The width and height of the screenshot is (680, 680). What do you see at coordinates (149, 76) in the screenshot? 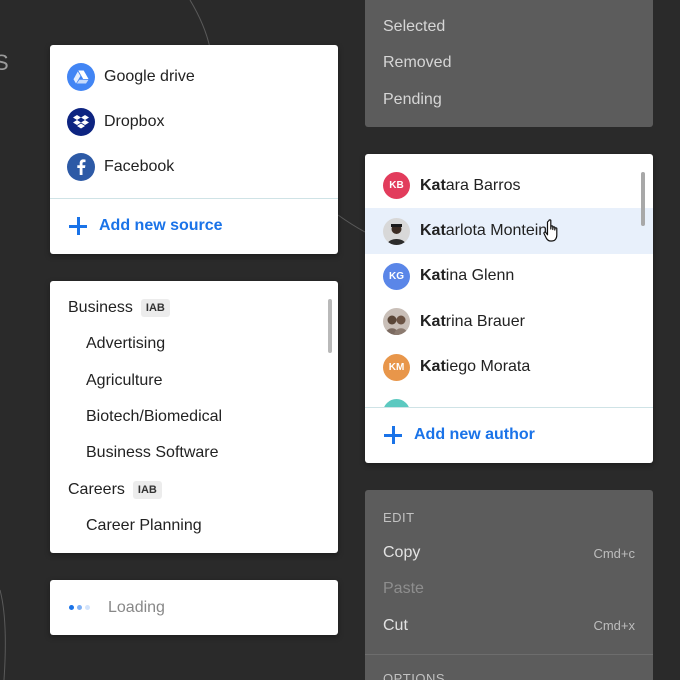
I see `source-label: Google drive` at bounding box center [149, 76].